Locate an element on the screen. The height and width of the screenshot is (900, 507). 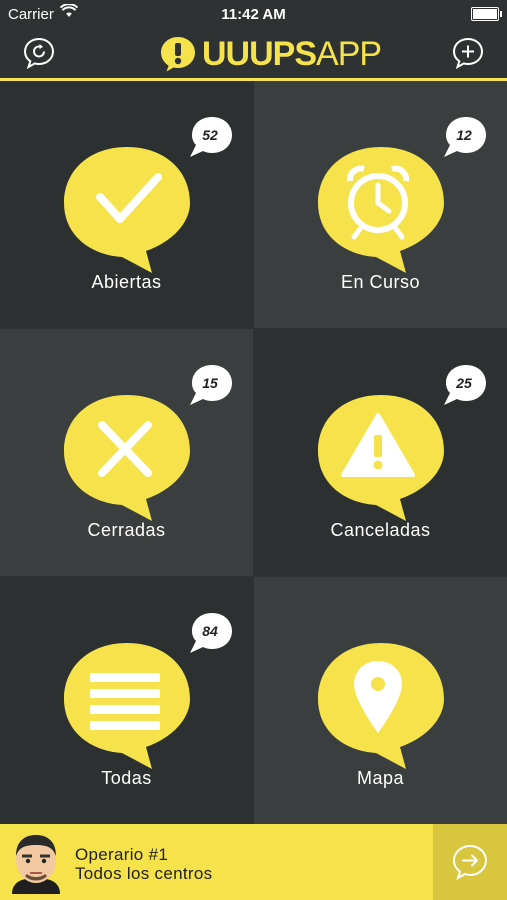
checkmark-icon is located at coordinates (127, 210).